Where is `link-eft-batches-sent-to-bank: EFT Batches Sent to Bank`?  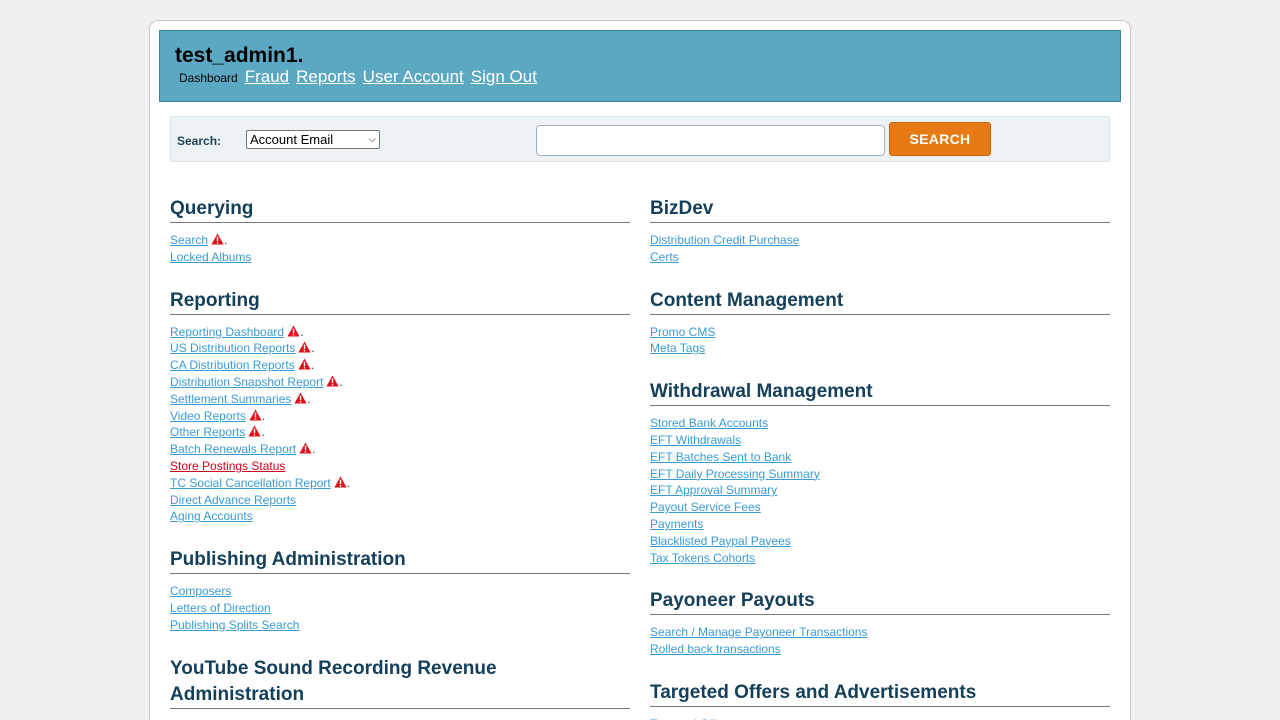 link-eft-batches-sent-to-bank: EFT Batches Sent to Bank is located at coordinates (720, 457).